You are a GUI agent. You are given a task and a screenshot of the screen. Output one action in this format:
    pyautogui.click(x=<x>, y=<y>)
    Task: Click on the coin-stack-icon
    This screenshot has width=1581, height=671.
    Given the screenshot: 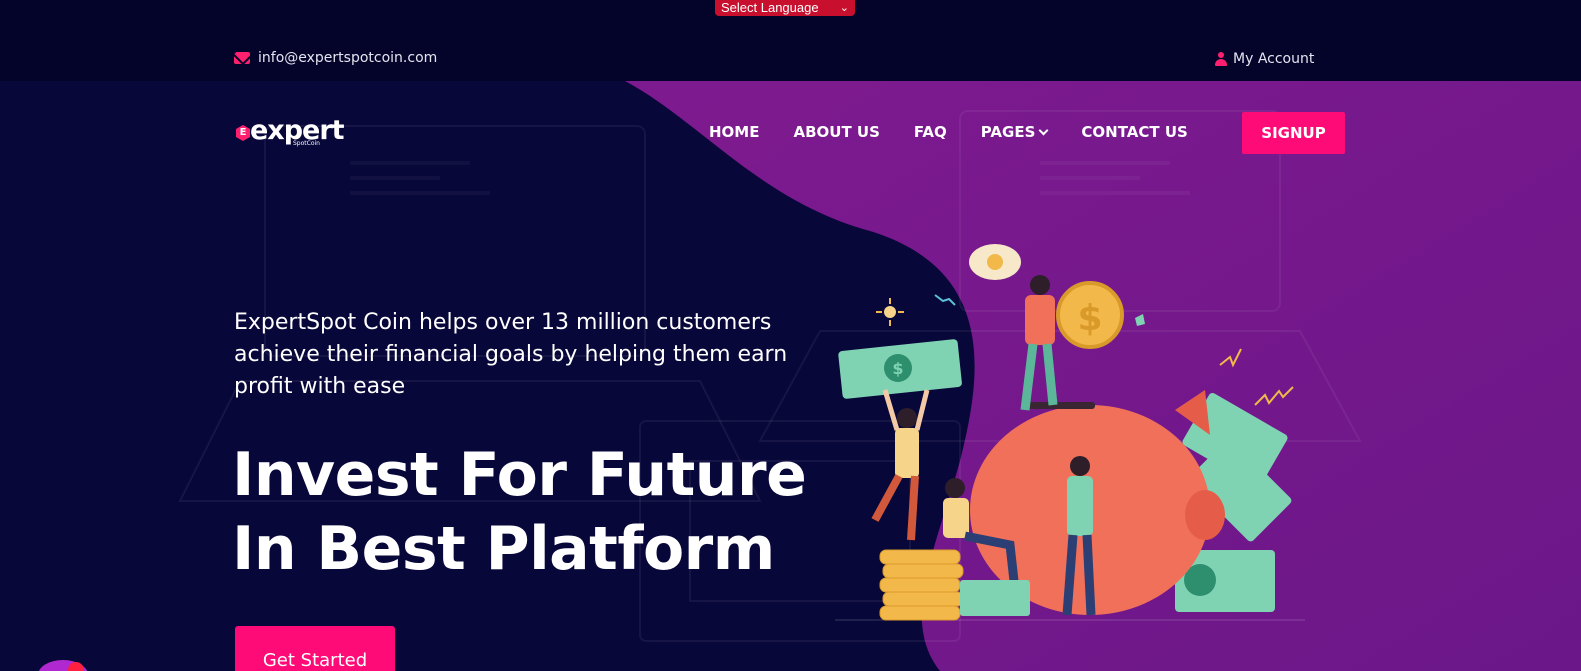 What is the action you would take?
    pyautogui.click(x=921, y=585)
    